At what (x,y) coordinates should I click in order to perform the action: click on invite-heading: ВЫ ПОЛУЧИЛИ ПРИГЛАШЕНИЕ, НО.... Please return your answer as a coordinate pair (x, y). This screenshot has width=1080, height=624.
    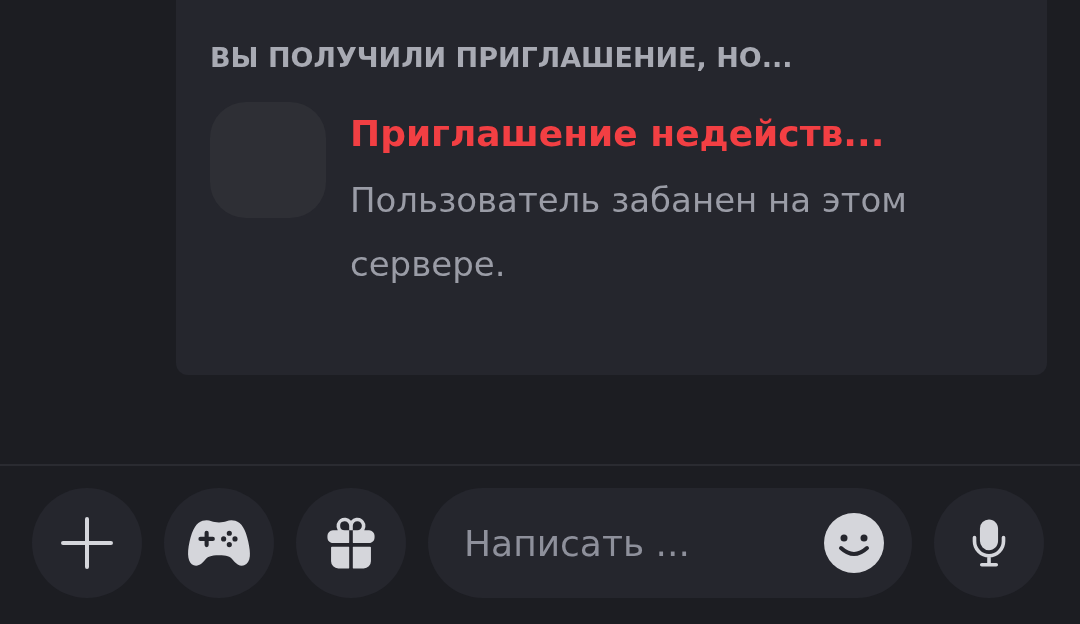
    Looking at the image, I should click on (502, 58).